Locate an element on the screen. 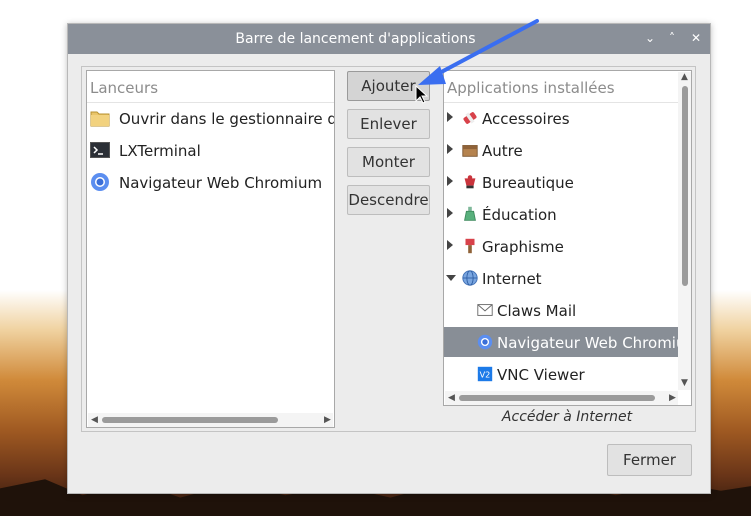 Image resolution: width=751 pixels, height=516 pixels. annotation-arrow-icon is located at coordinates (478, 52).